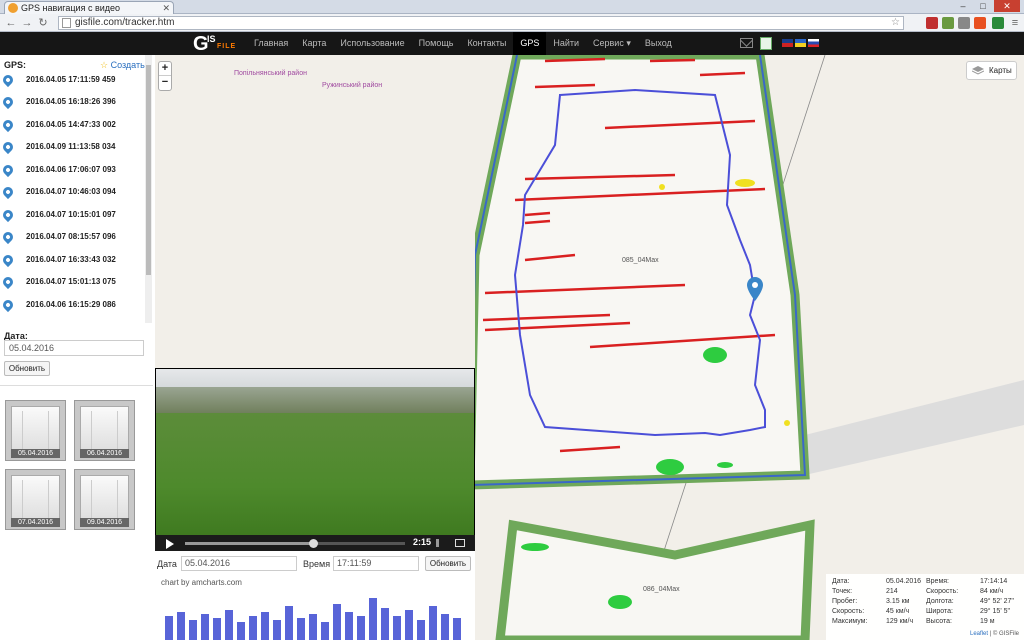 This screenshot has height=640, width=1024. I want to click on divider, so click(76, 385).